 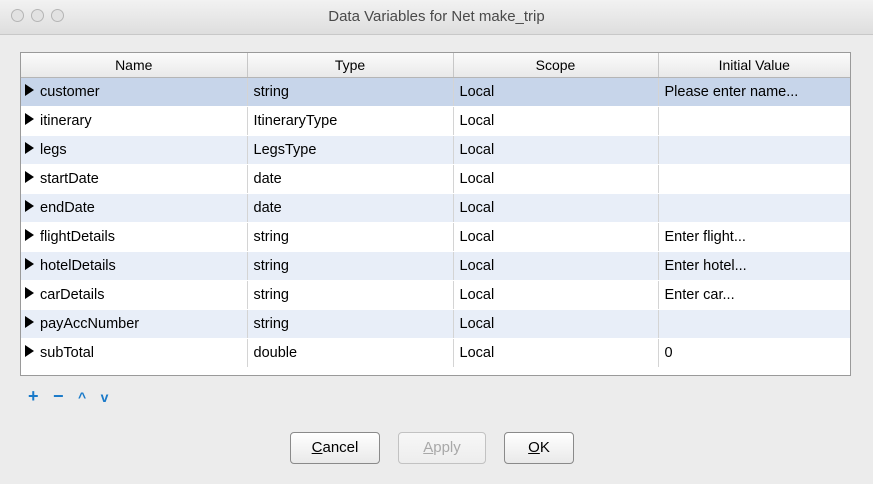 I want to click on cell-name: customer, so click(x=134, y=92).